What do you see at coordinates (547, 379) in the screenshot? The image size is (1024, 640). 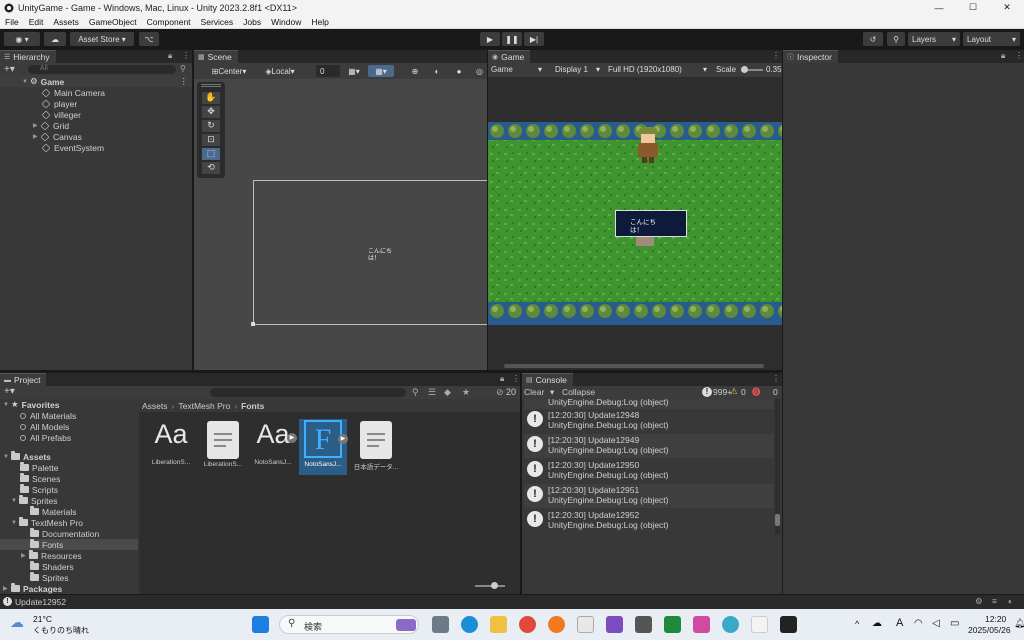 I see `tab-console: ▤ Console` at bounding box center [547, 379].